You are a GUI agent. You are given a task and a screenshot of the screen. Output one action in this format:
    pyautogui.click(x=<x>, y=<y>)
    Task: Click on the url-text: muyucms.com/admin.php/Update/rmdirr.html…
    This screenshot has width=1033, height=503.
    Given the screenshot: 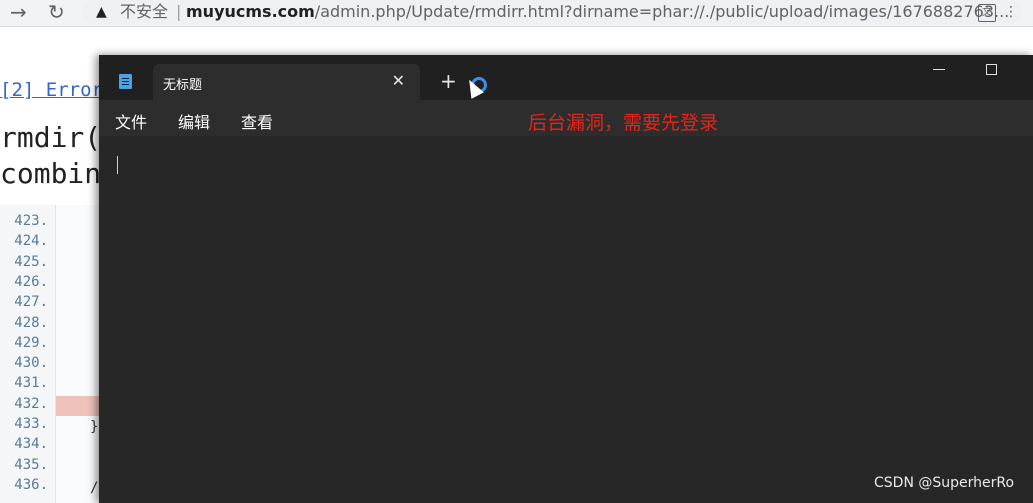 What is the action you would take?
    pyautogui.click(x=597, y=12)
    